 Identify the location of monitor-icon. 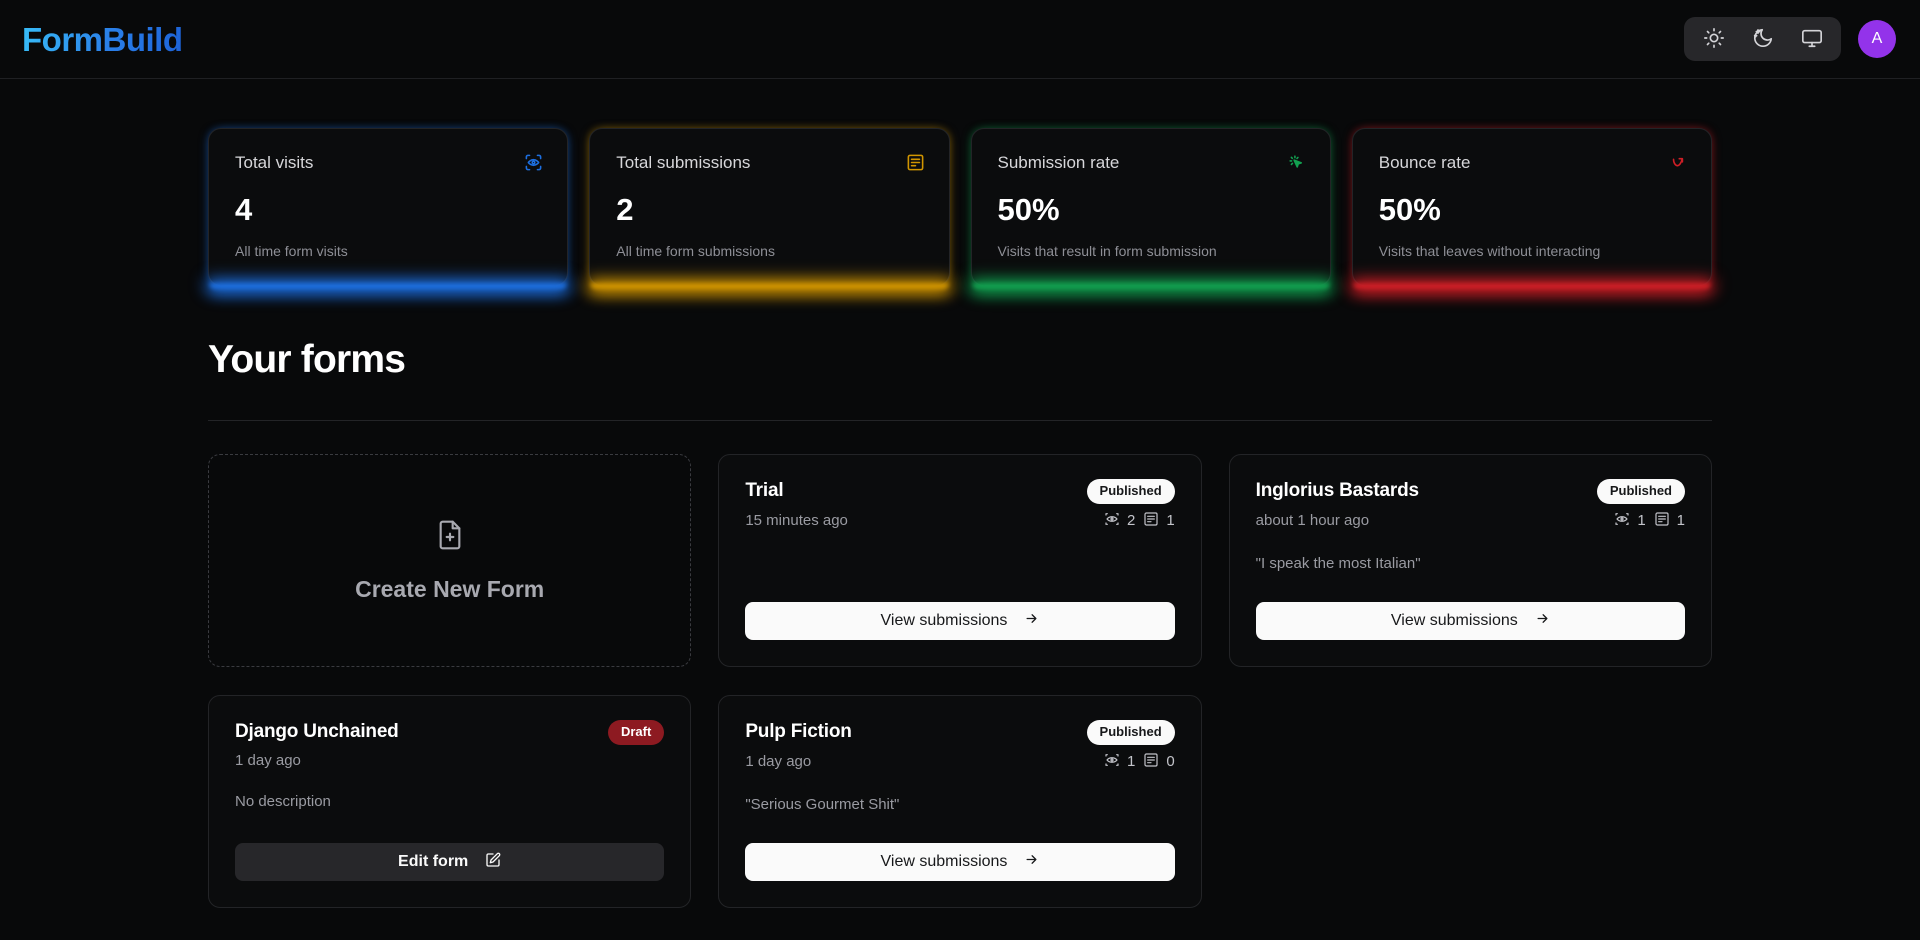
(1812, 39).